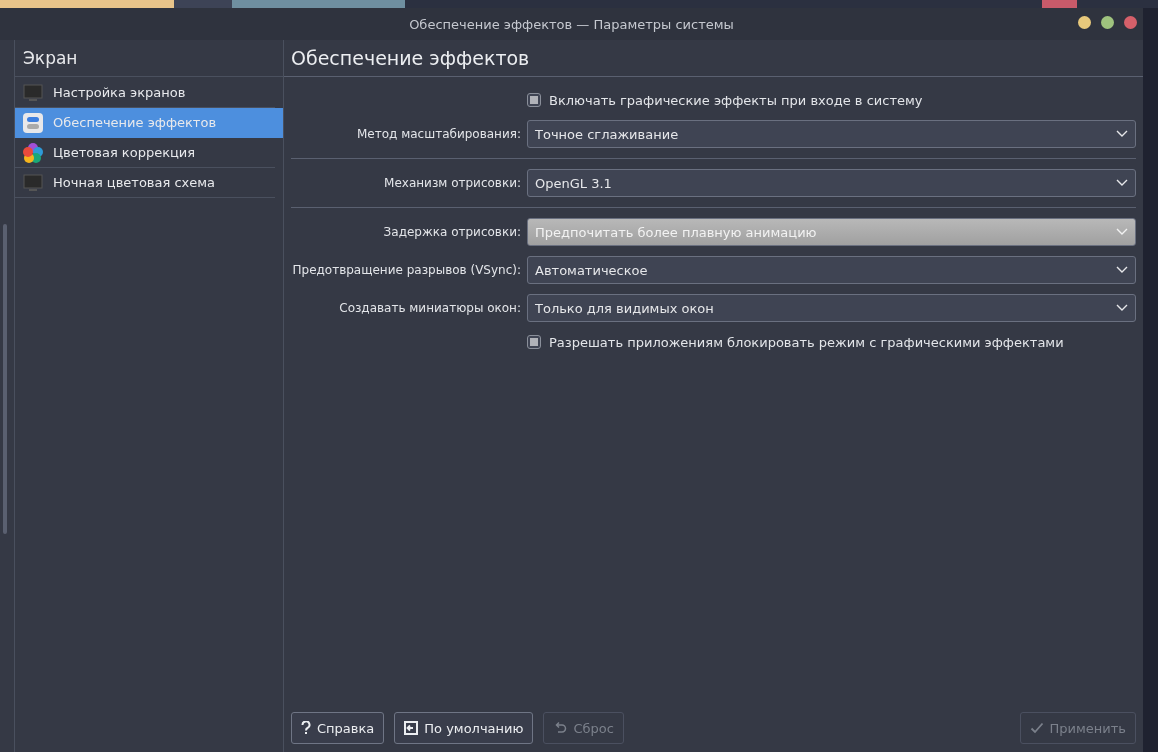  I want to click on toggles-icon, so click(33, 122).